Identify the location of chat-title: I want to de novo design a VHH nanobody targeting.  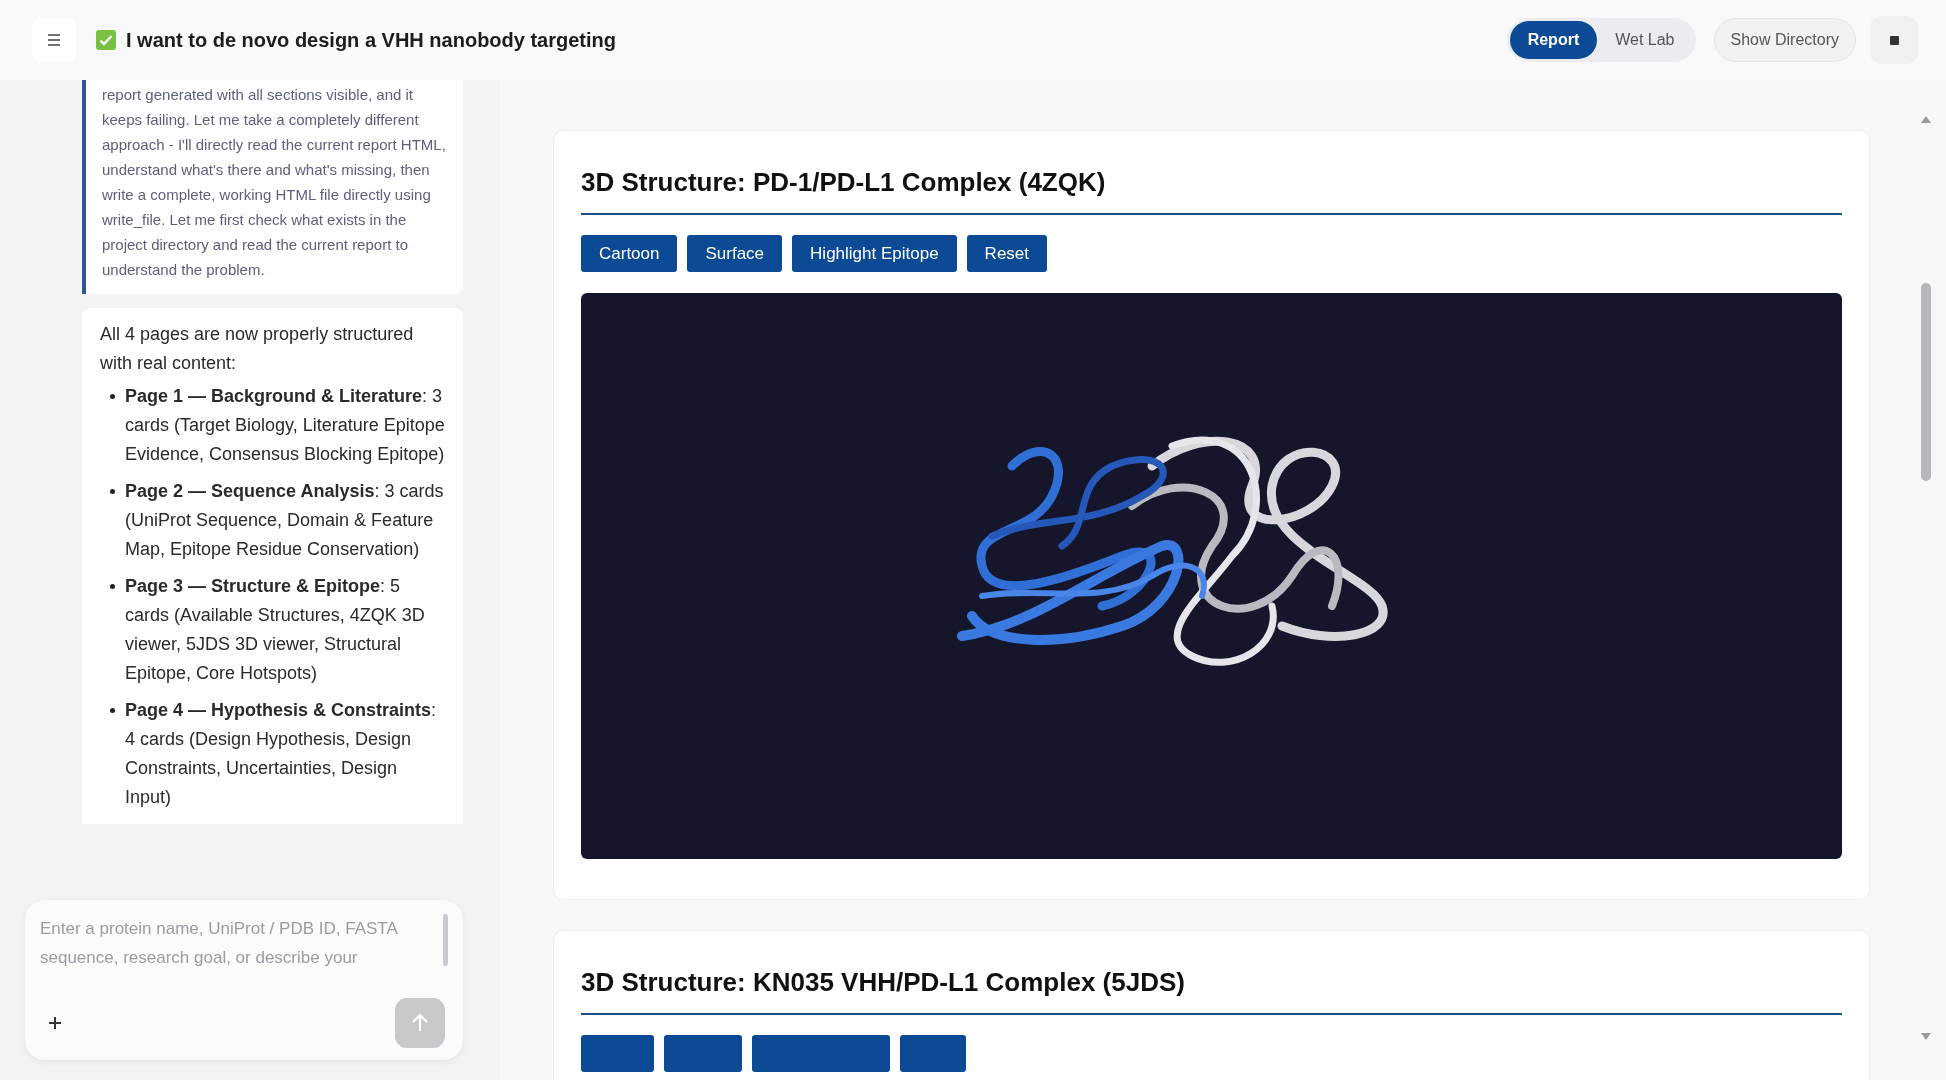
(371, 40).